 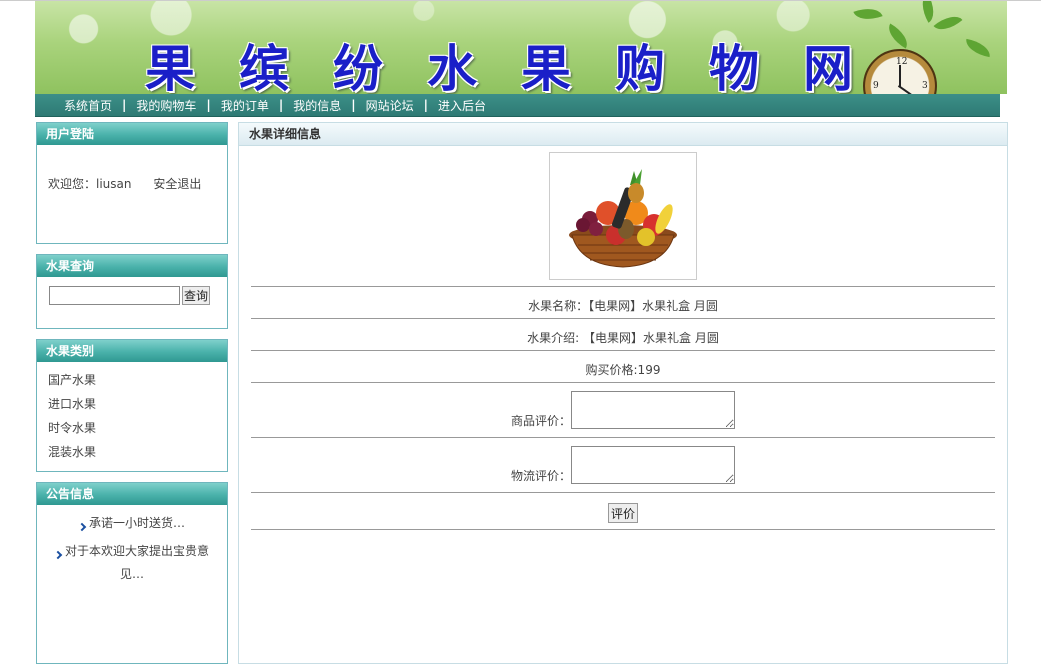 I want to click on fruit-intro: 水果介绍: 【电果网】水果礼盒 月圆, so click(x=623, y=338).